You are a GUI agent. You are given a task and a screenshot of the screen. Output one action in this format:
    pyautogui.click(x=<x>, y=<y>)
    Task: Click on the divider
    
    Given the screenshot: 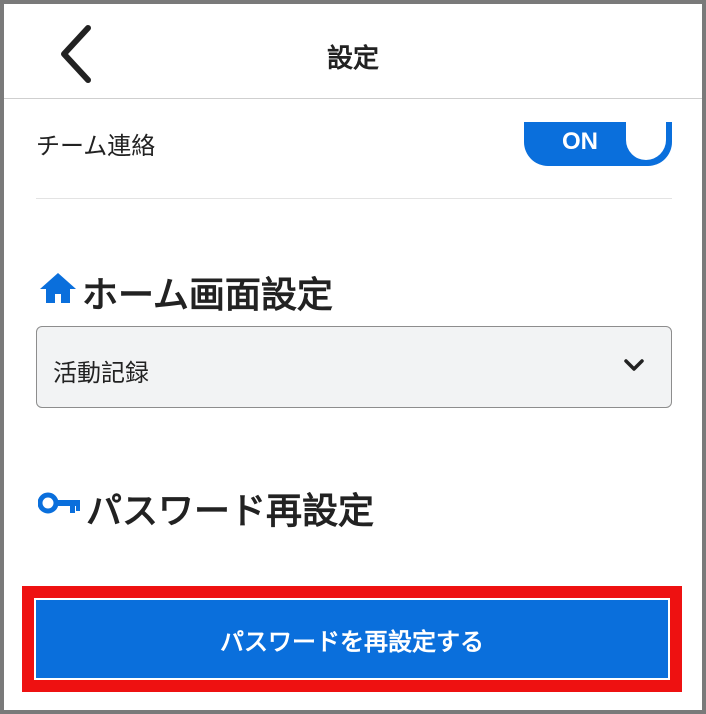 What is the action you would take?
    pyautogui.click(x=354, y=198)
    